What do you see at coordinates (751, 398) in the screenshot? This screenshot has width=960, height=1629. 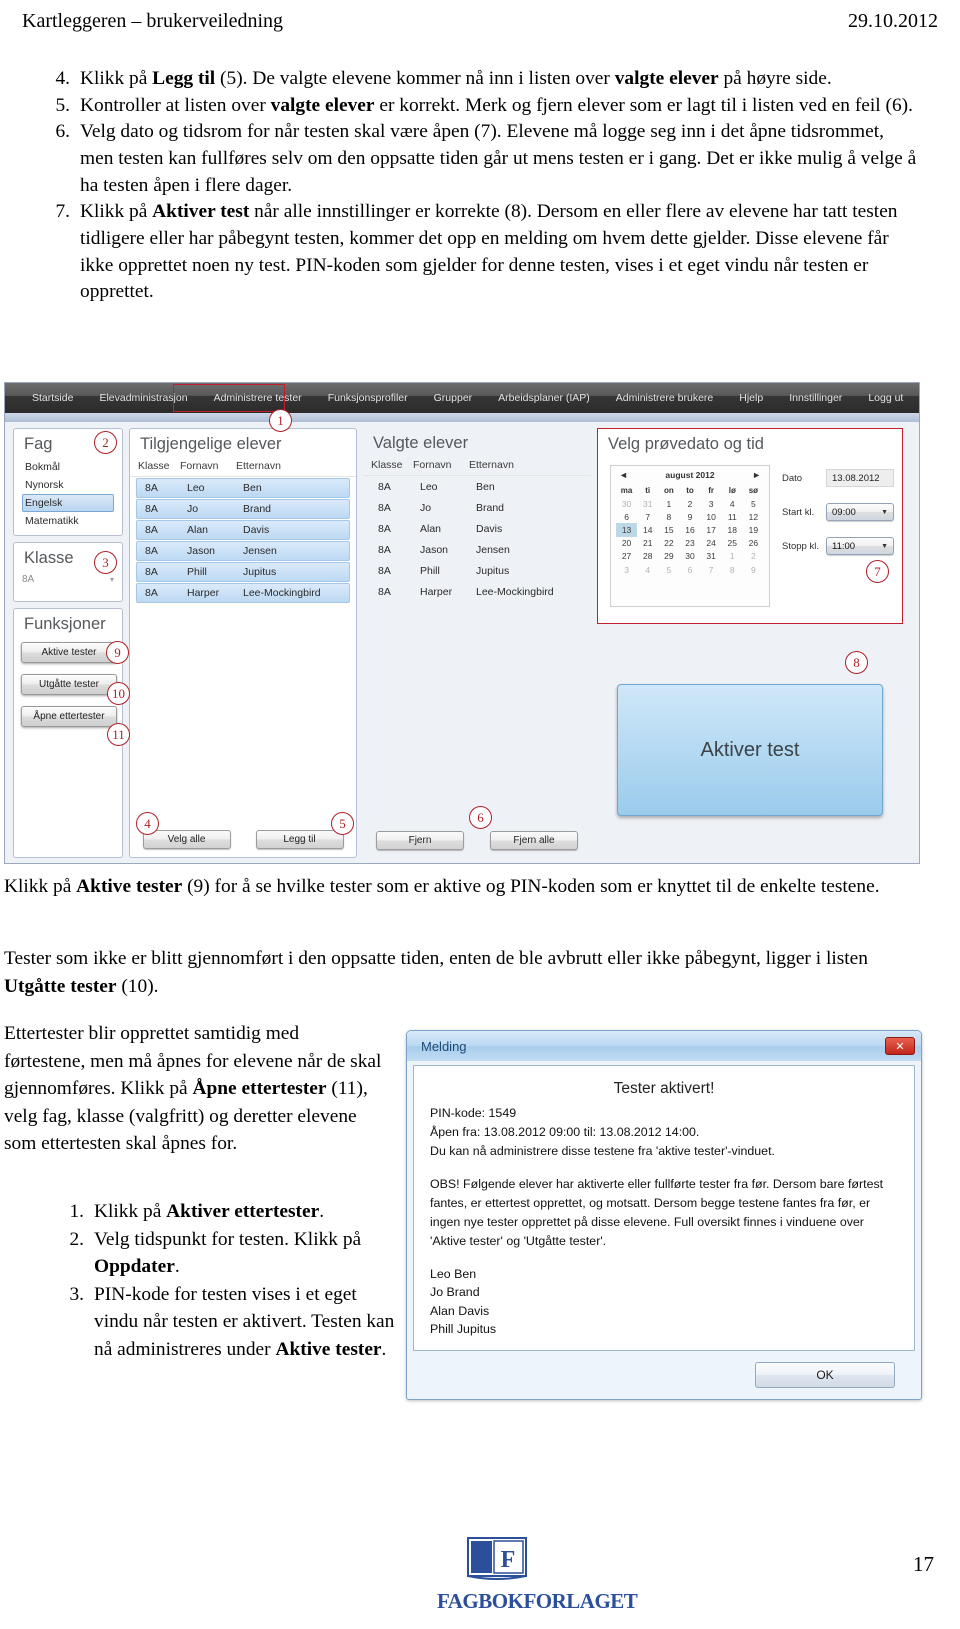 I see `menu-item-hjelp: Hjelp` at bounding box center [751, 398].